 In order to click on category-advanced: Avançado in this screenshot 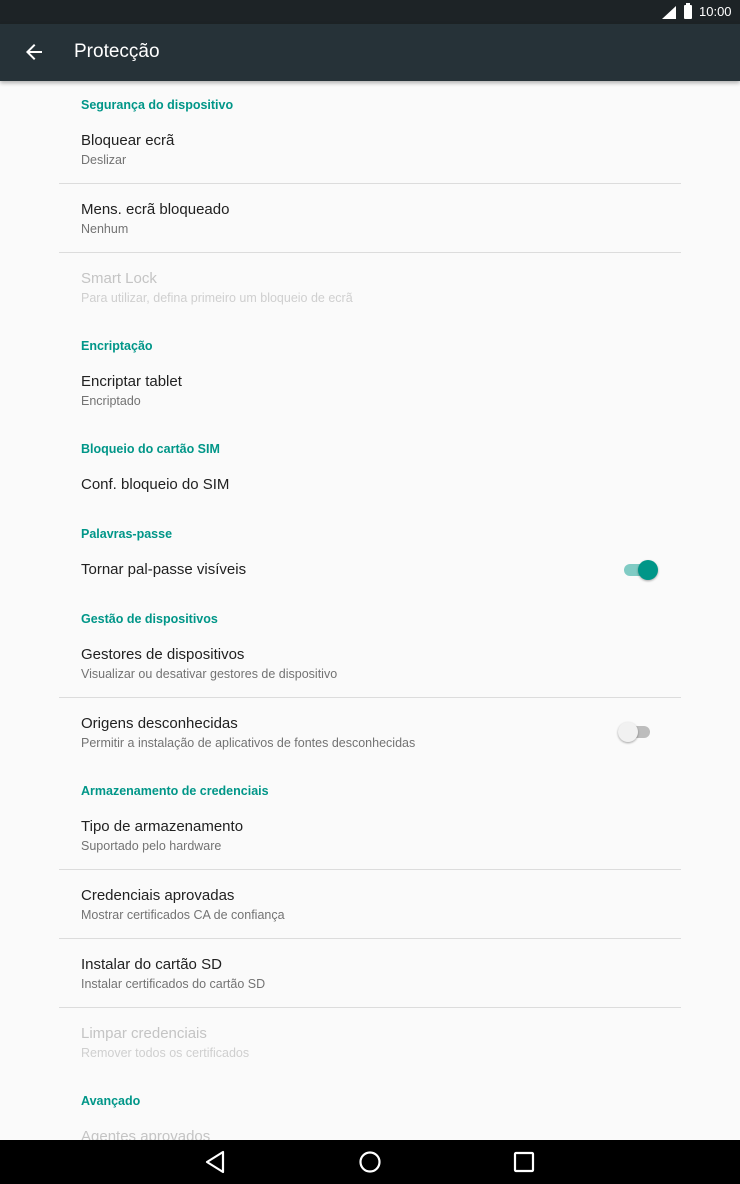, I will do `click(111, 1101)`.